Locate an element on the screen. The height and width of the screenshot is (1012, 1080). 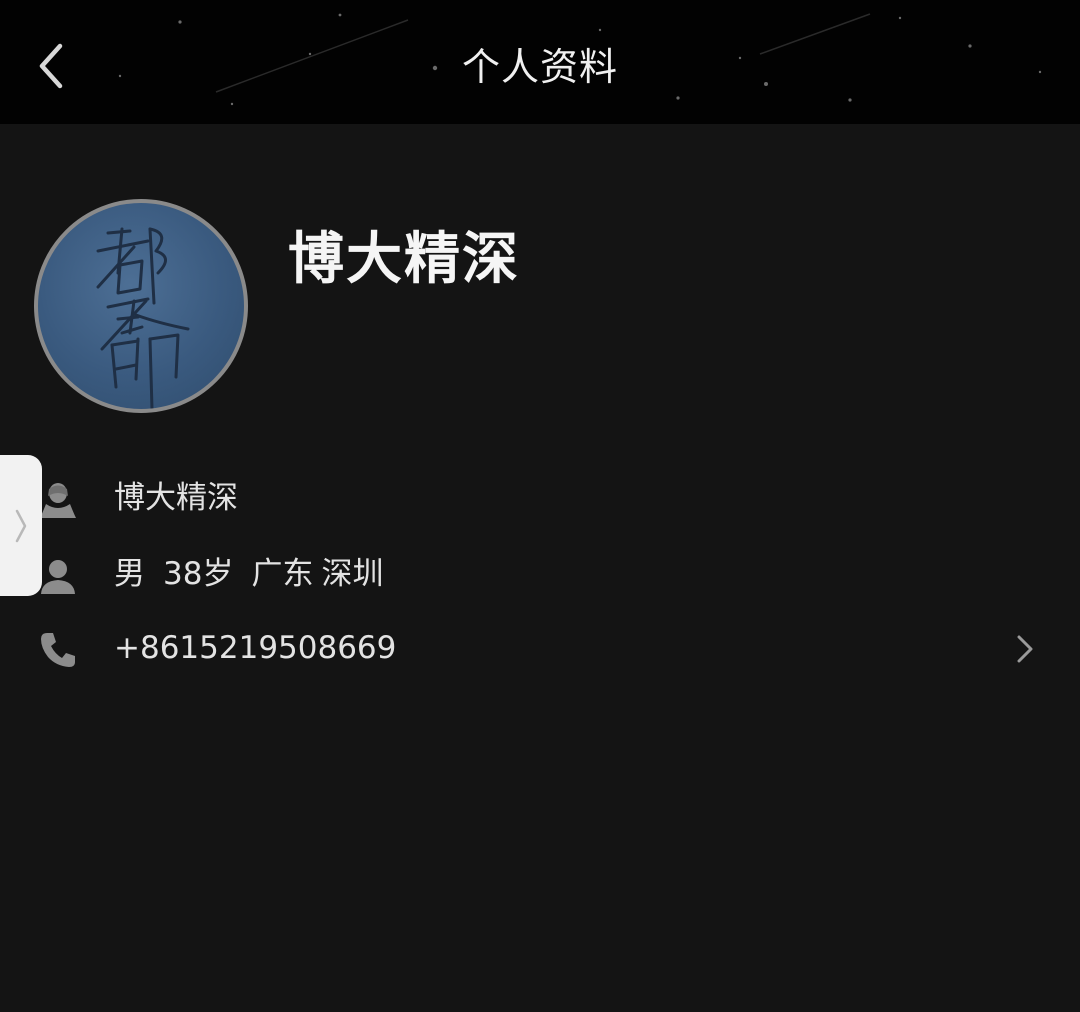
person-silhouette-icon is located at coordinates (58, 500).